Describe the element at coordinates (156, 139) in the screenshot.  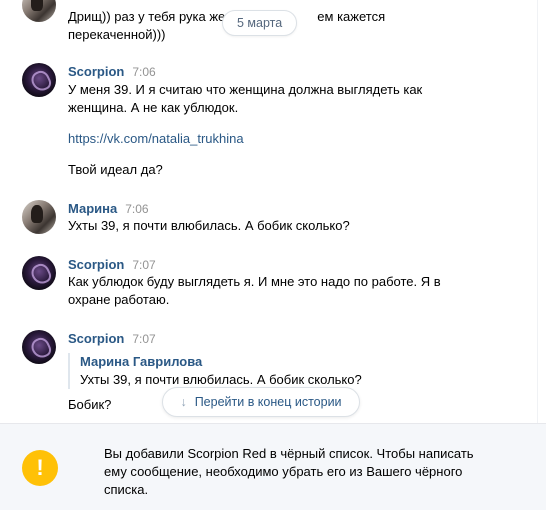
I see `message-link: https://vk.com/natalia_trukhina` at that location.